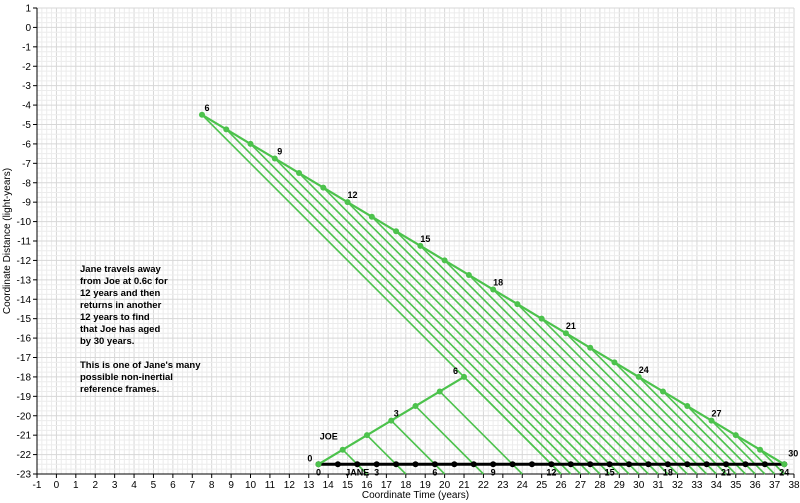 This screenshot has height=503, width=800. What do you see at coordinates (120, 329) in the screenshot?
I see `note-line: that Joe has aged` at bounding box center [120, 329].